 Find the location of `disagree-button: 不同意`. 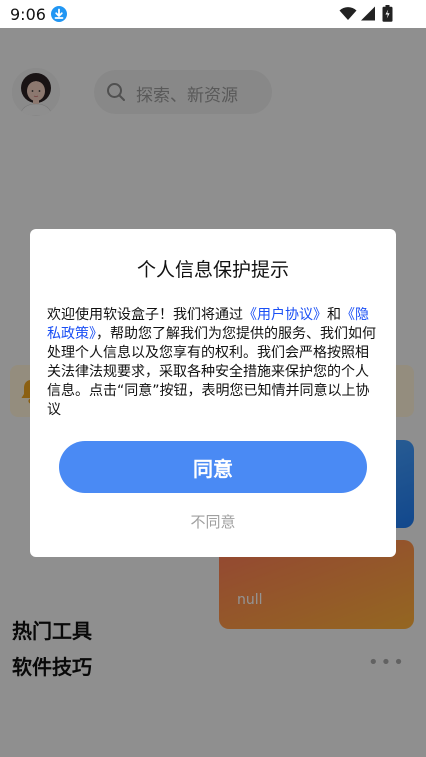

disagree-button: 不同意 is located at coordinates (213, 521).